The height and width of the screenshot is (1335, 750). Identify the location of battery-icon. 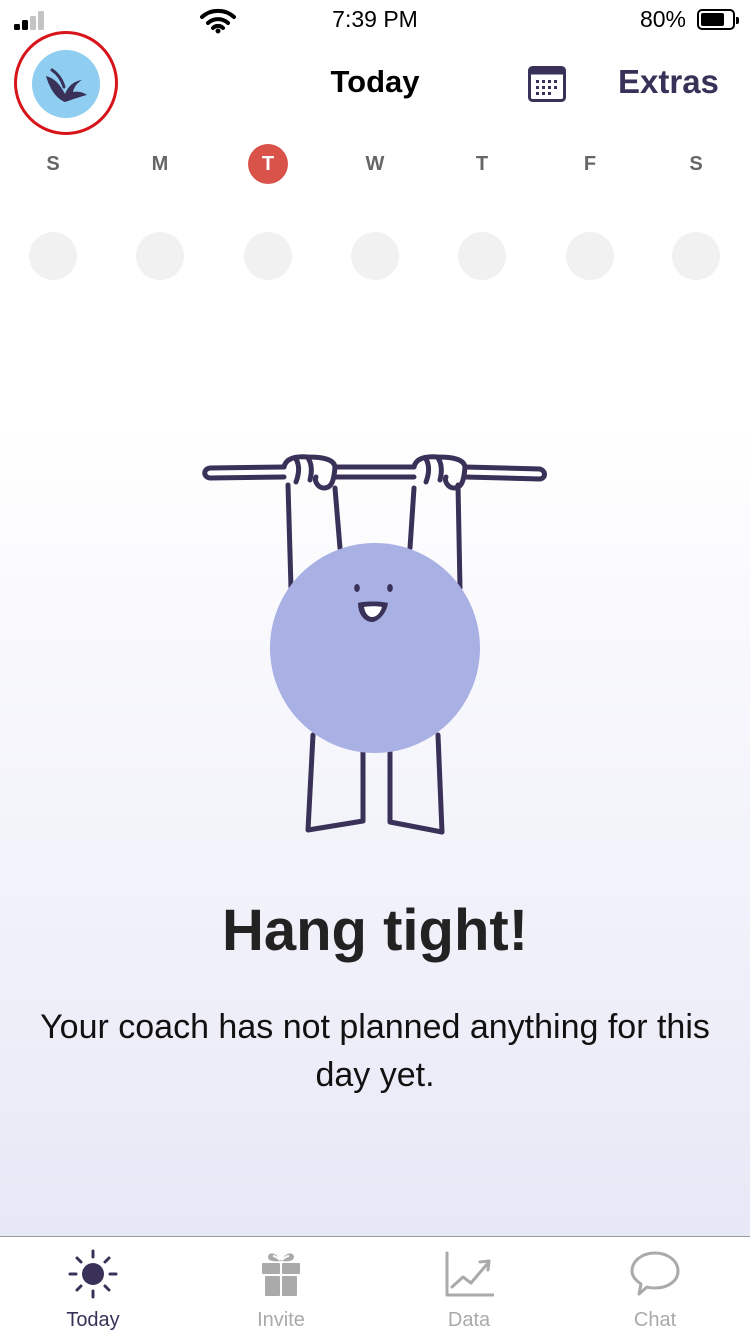
(718, 19).